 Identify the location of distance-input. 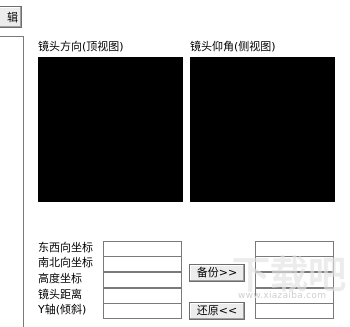
(142, 296).